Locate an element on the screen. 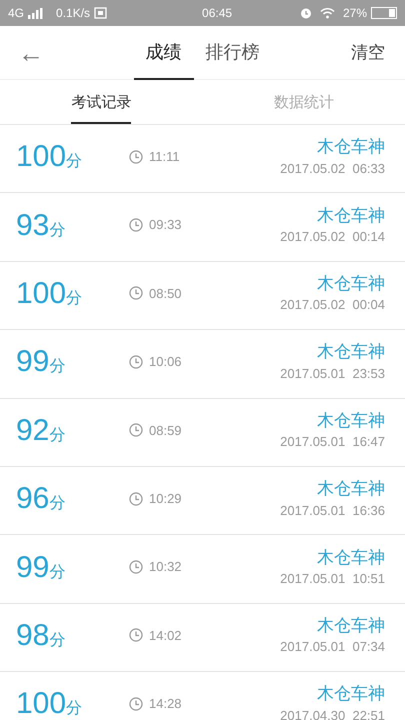 The width and height of the screenshot is (405, 720). network-label: 4G is located at coordinates (16, 13).